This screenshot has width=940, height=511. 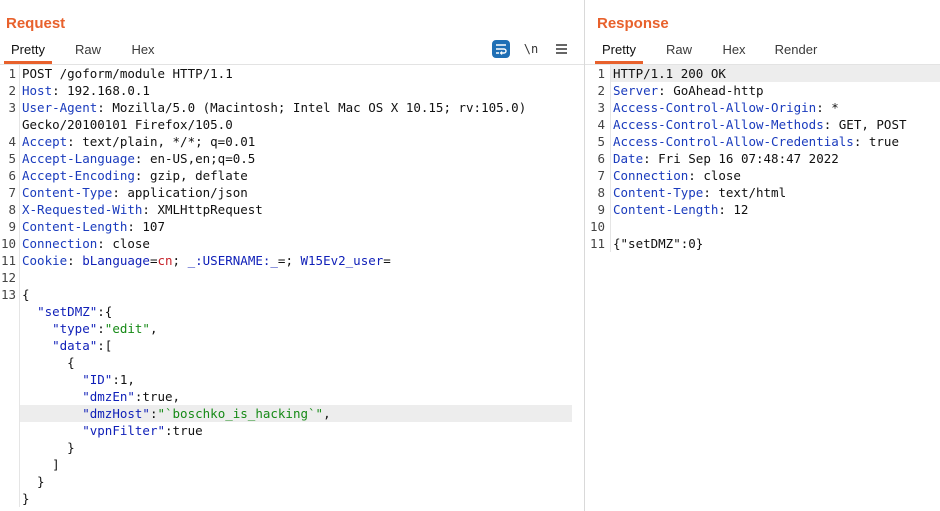 What do you see at coordinates (88, 51) in the screenshot?
I see `request-tab-raw: Raw` at bounding box center [88, 51].